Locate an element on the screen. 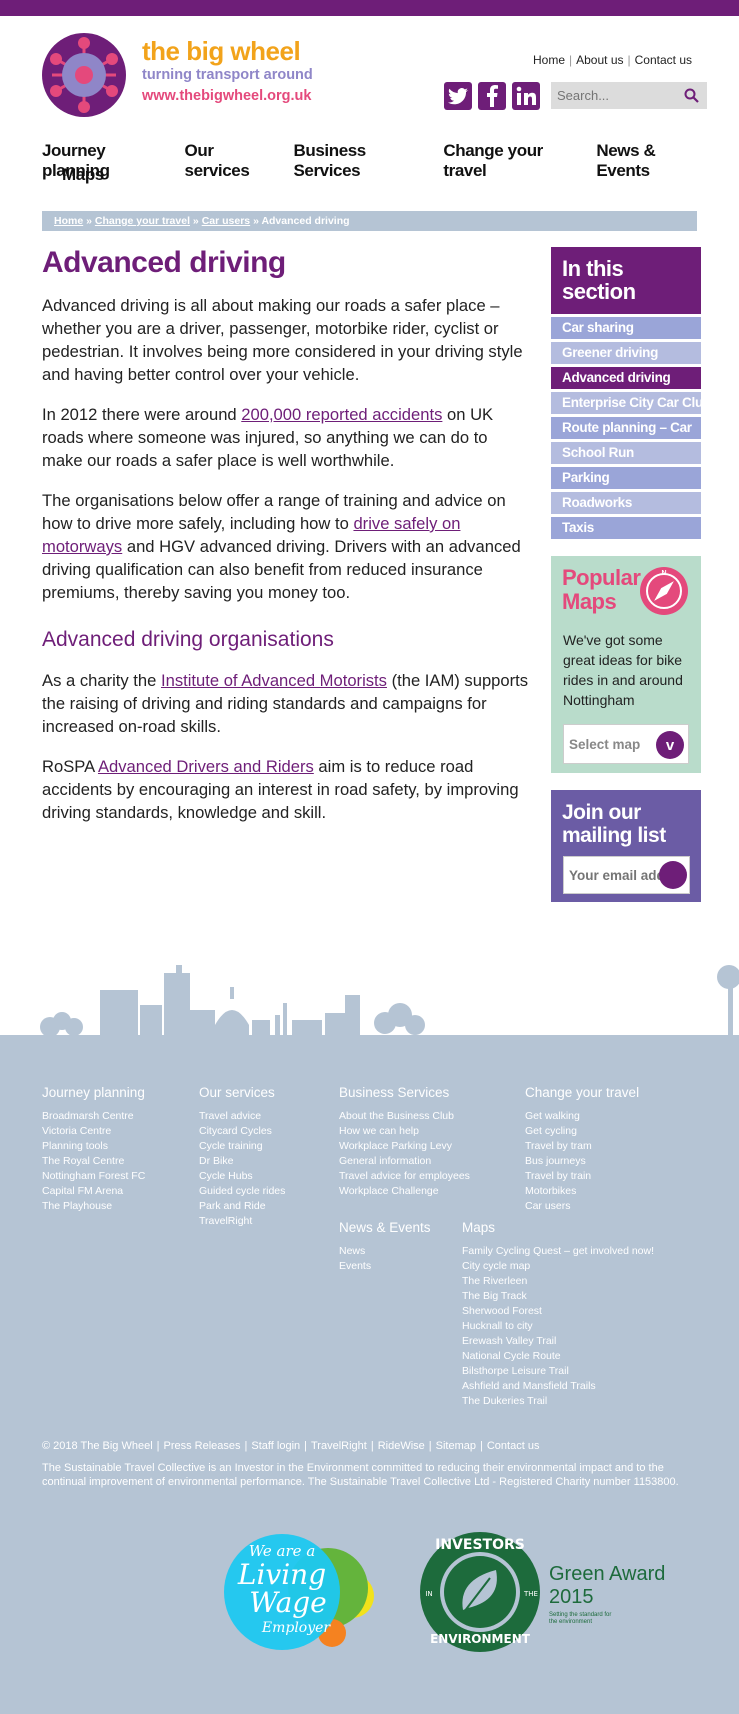 This screenshot has width=739, height=1714. footer-link: Car users is located at coordinates (582, 1206).